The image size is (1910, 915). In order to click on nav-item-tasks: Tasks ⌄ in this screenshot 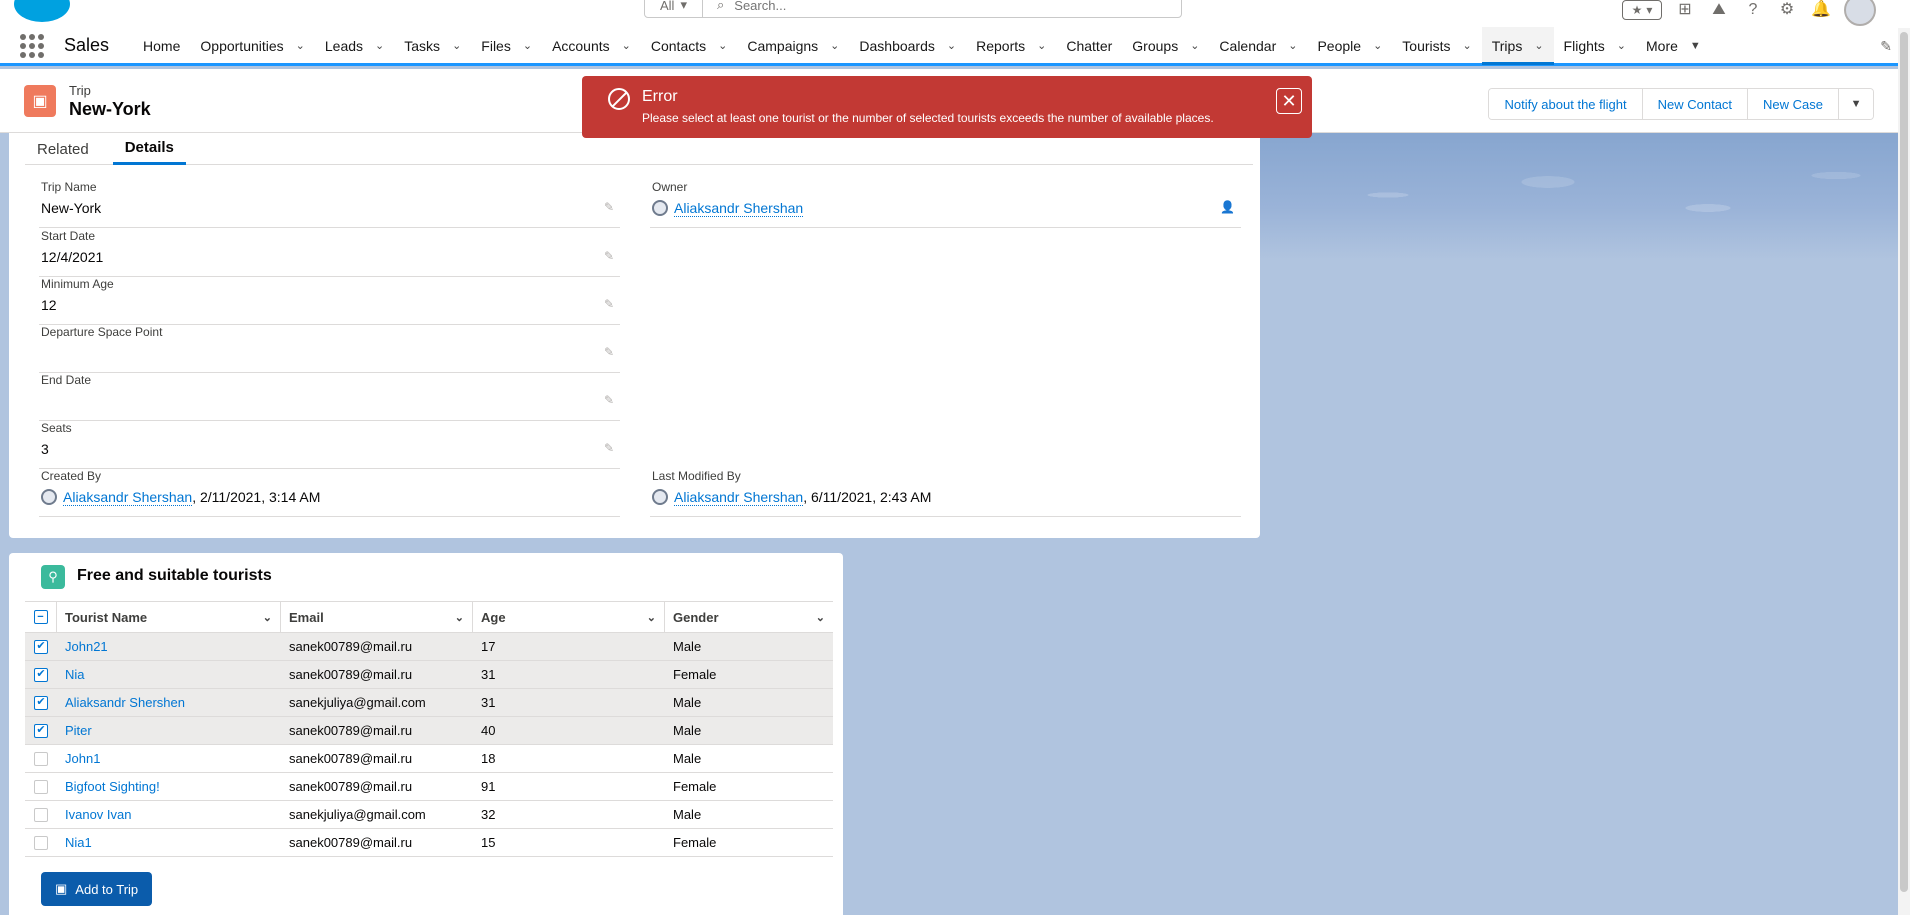, I will do `click(432, 46)`.